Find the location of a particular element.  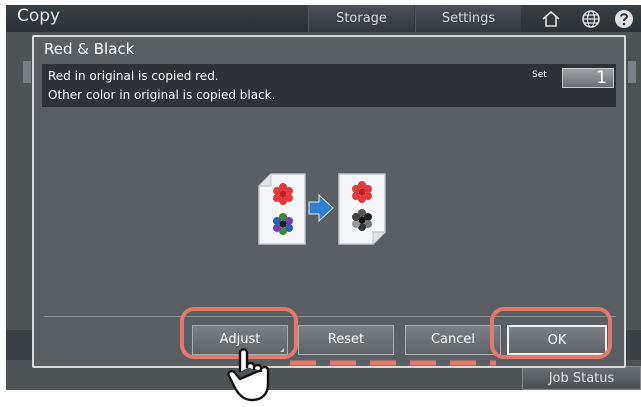

job-status-button: Job Status is located at coordinates (581, 378).